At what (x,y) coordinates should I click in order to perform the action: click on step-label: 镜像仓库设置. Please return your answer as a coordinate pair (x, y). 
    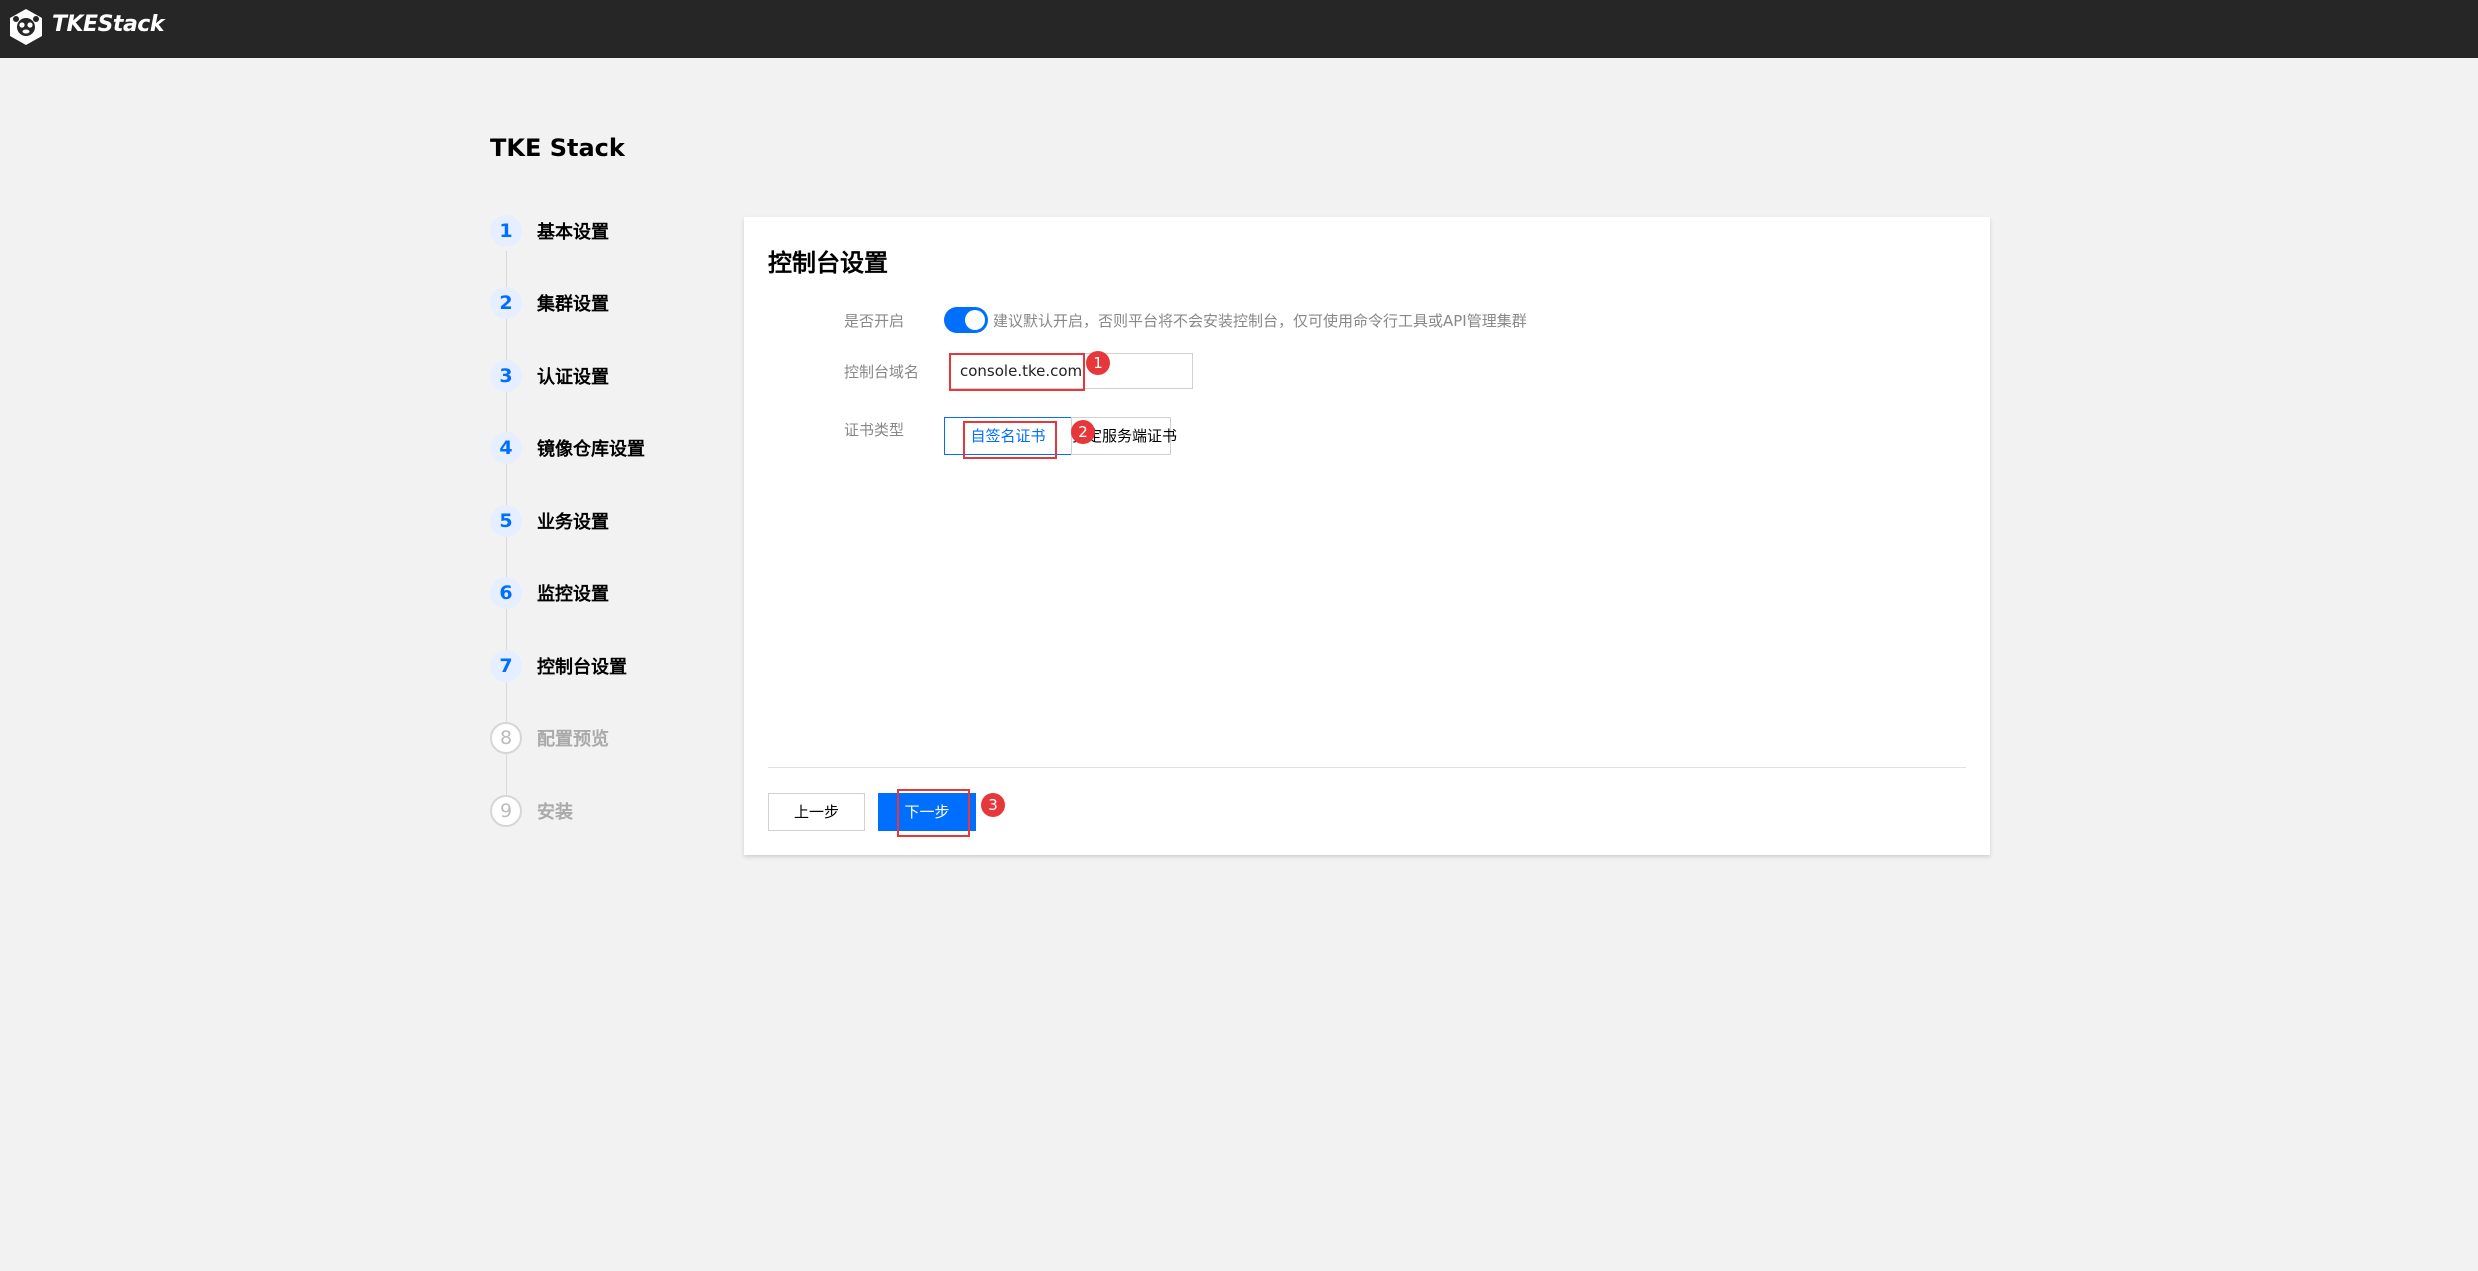
    Looking at the image, I should click on (591, 449).